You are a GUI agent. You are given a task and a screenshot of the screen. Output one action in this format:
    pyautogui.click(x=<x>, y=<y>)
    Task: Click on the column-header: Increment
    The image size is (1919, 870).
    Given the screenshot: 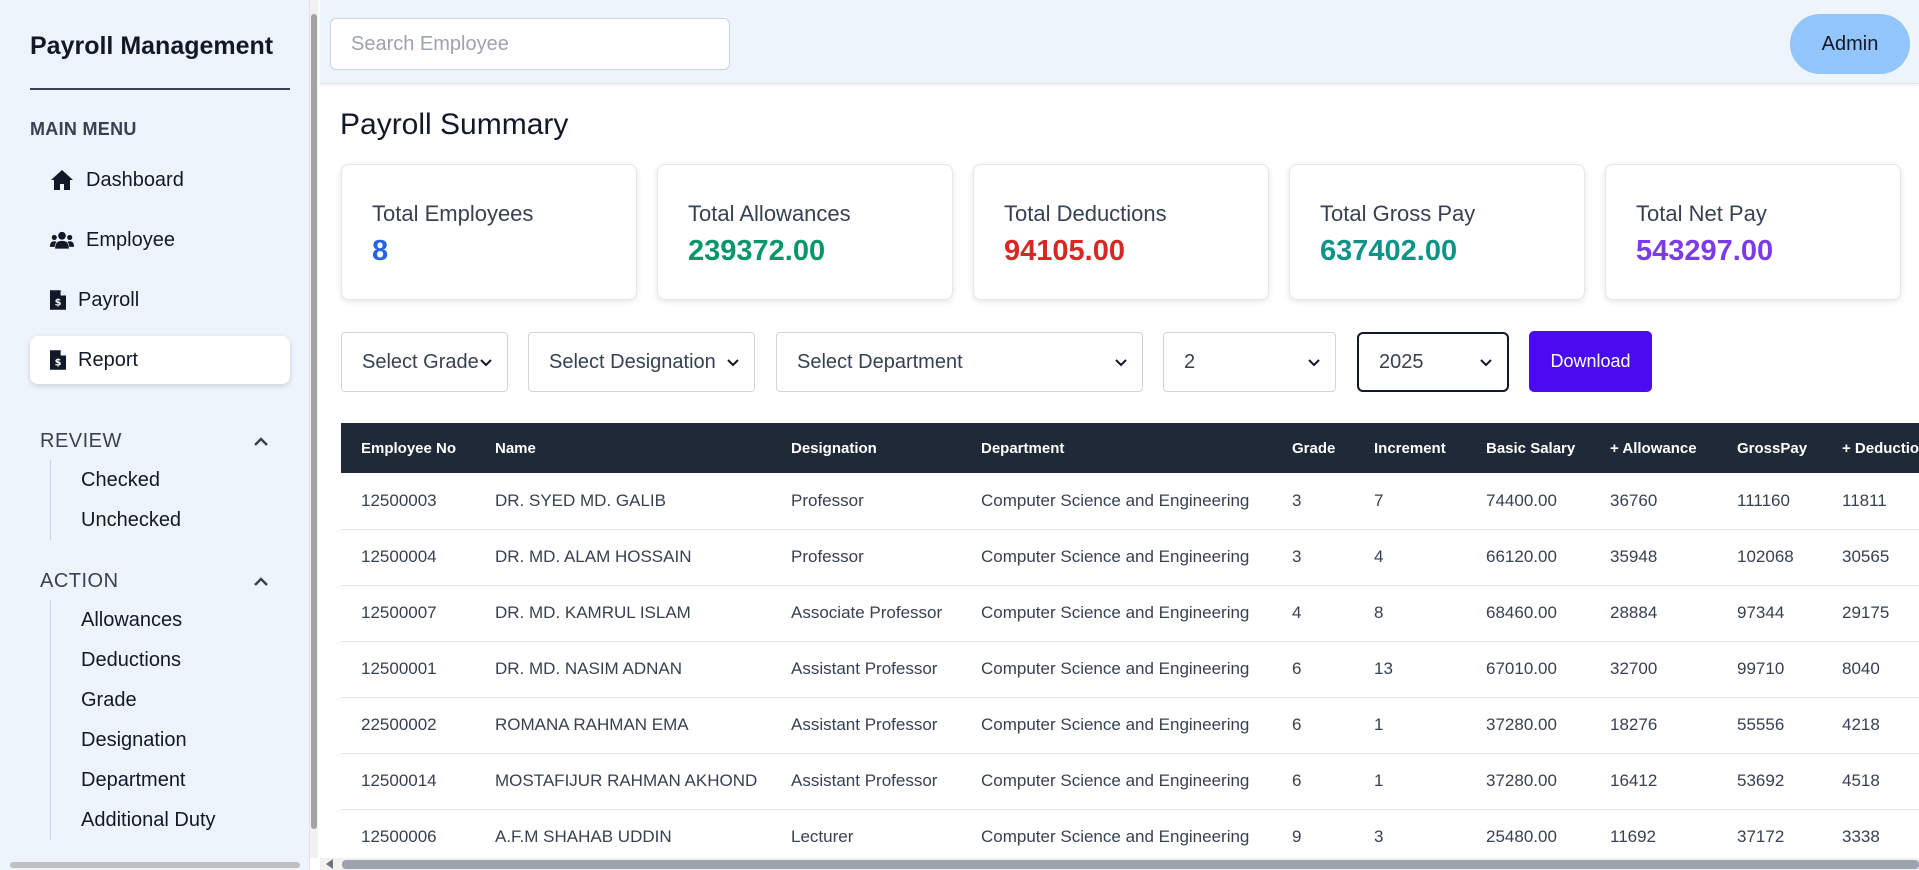 What is the action you would take?
    pyautogui.click(x=1410, y=448)
    